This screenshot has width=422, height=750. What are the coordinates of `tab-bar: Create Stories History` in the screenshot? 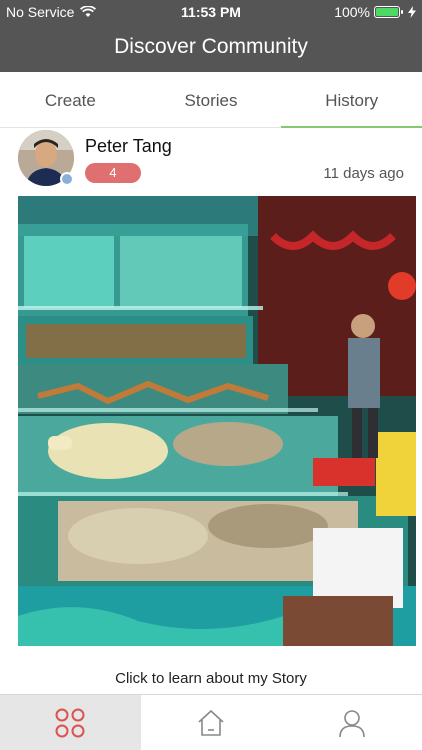 It's located at (211, 100).